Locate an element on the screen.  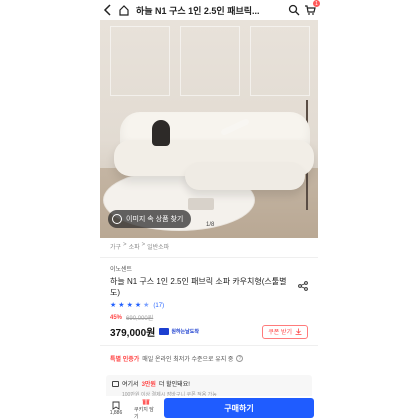
breadcrumb-item: 일반소파 is located at coordinates (158, 246).